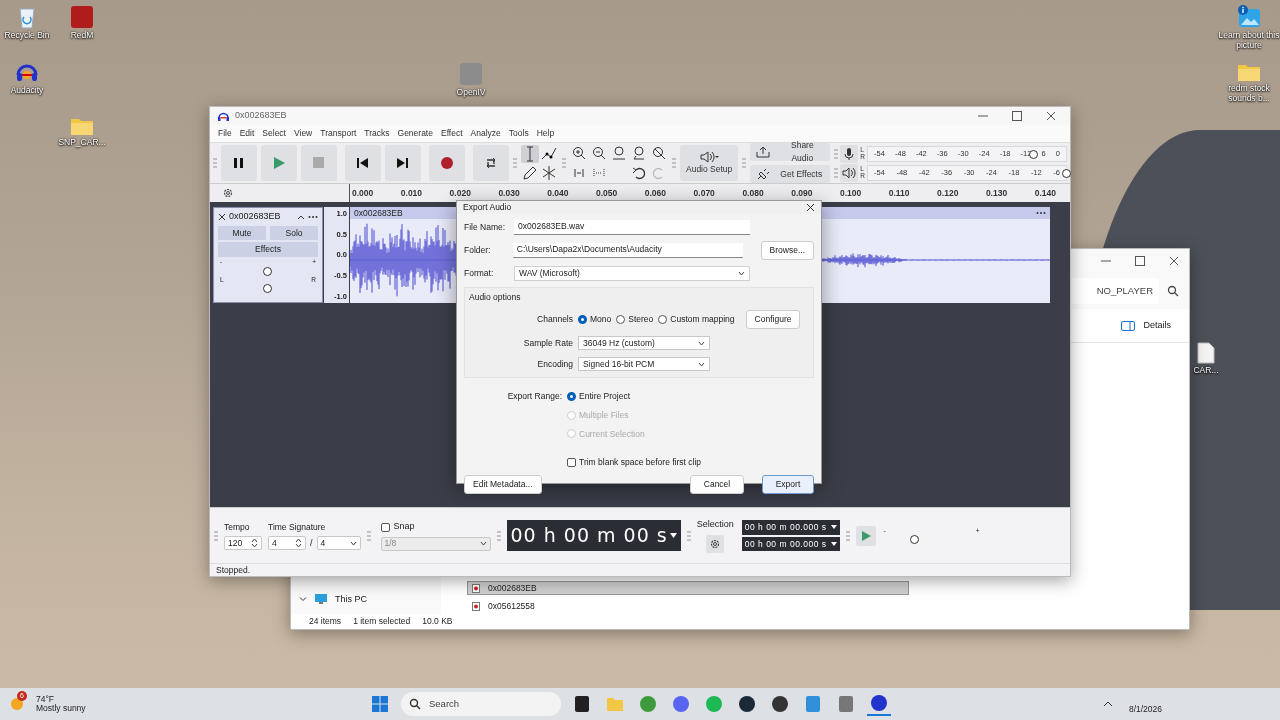 Image resolution: width=1280 pixels, height=720 pixels. What do you see at coordinates (709, 163) in the screenshot?
I see `audio-setup-button: Audio Setup` at bounding box center [709, 163].